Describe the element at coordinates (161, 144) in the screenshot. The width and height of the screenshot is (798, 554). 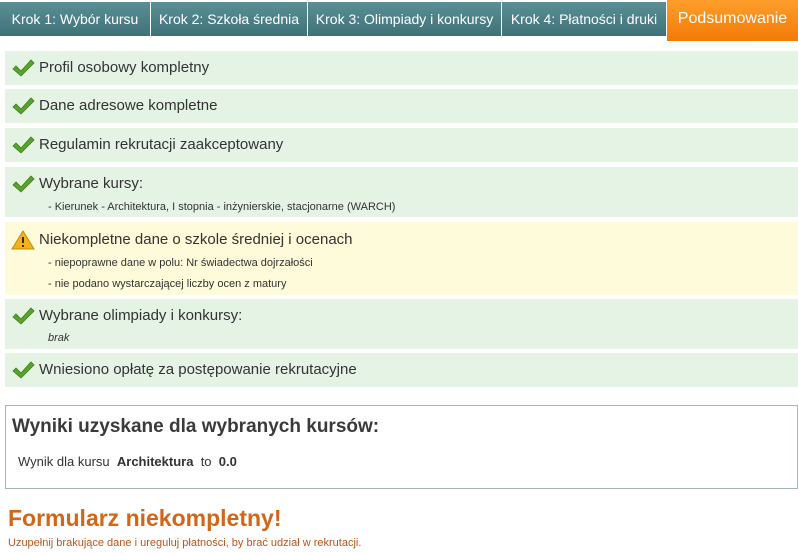
I see `status-title: Regulamin rekrutacji zaakceptowany` at that location.